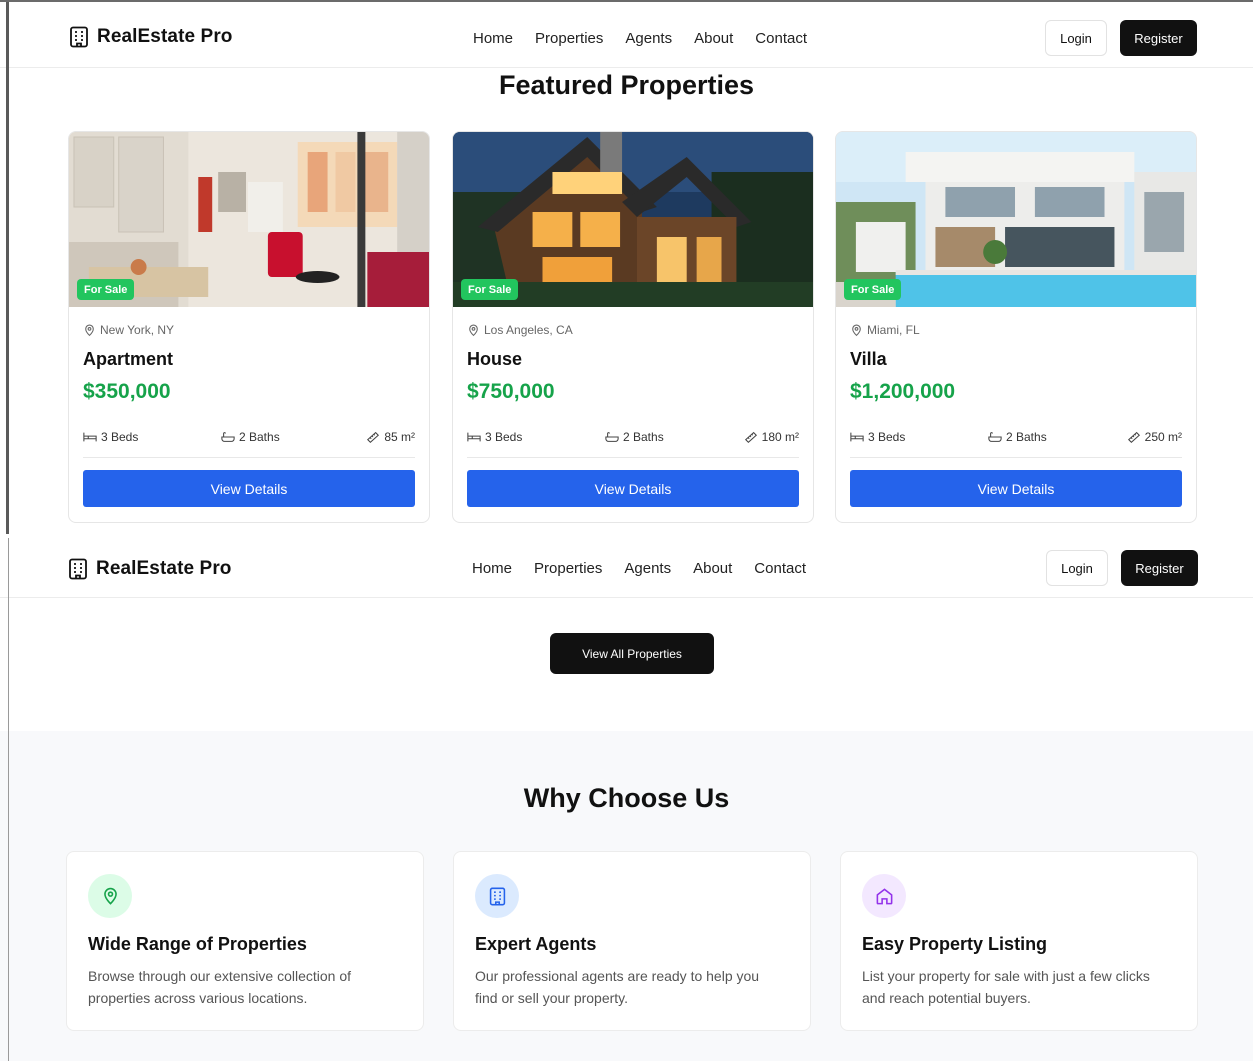 The width and height of the screenshot is (1253, 1061). What do you see at coordinates (137, 330) in the screenshot?
I see `location-text: New York, NY` at bounding box center [137, 330].